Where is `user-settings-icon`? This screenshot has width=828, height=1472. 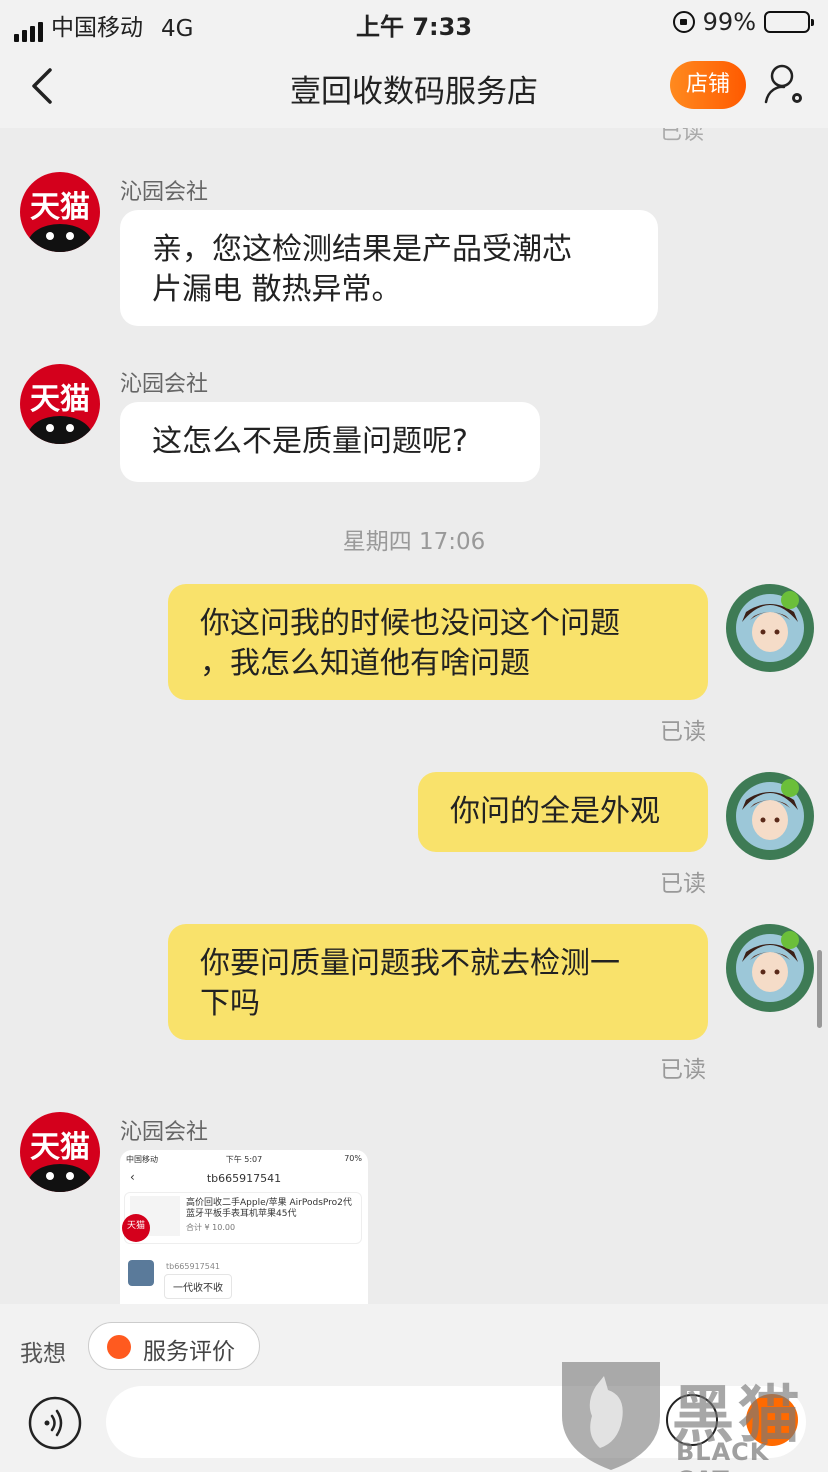
user-settings-icon is located at coordinates (785, 85).